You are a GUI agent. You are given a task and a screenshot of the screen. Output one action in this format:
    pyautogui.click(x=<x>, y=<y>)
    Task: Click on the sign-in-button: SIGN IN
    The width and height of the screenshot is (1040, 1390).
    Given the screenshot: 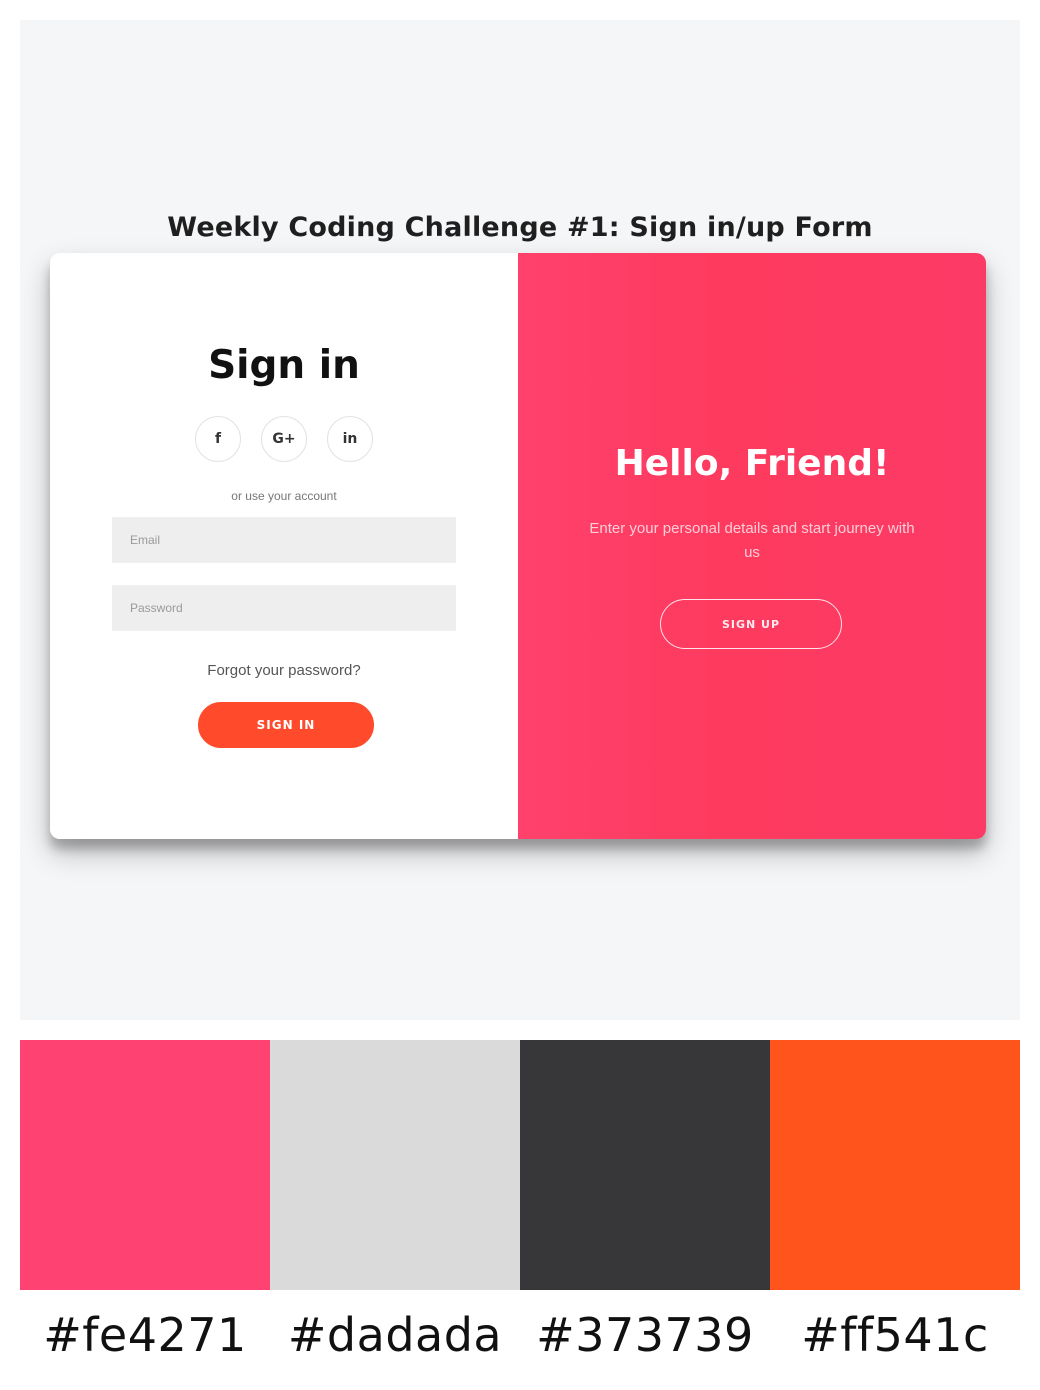 What is the action you would take?
    pyautogui.click(x=286, y=725)
    